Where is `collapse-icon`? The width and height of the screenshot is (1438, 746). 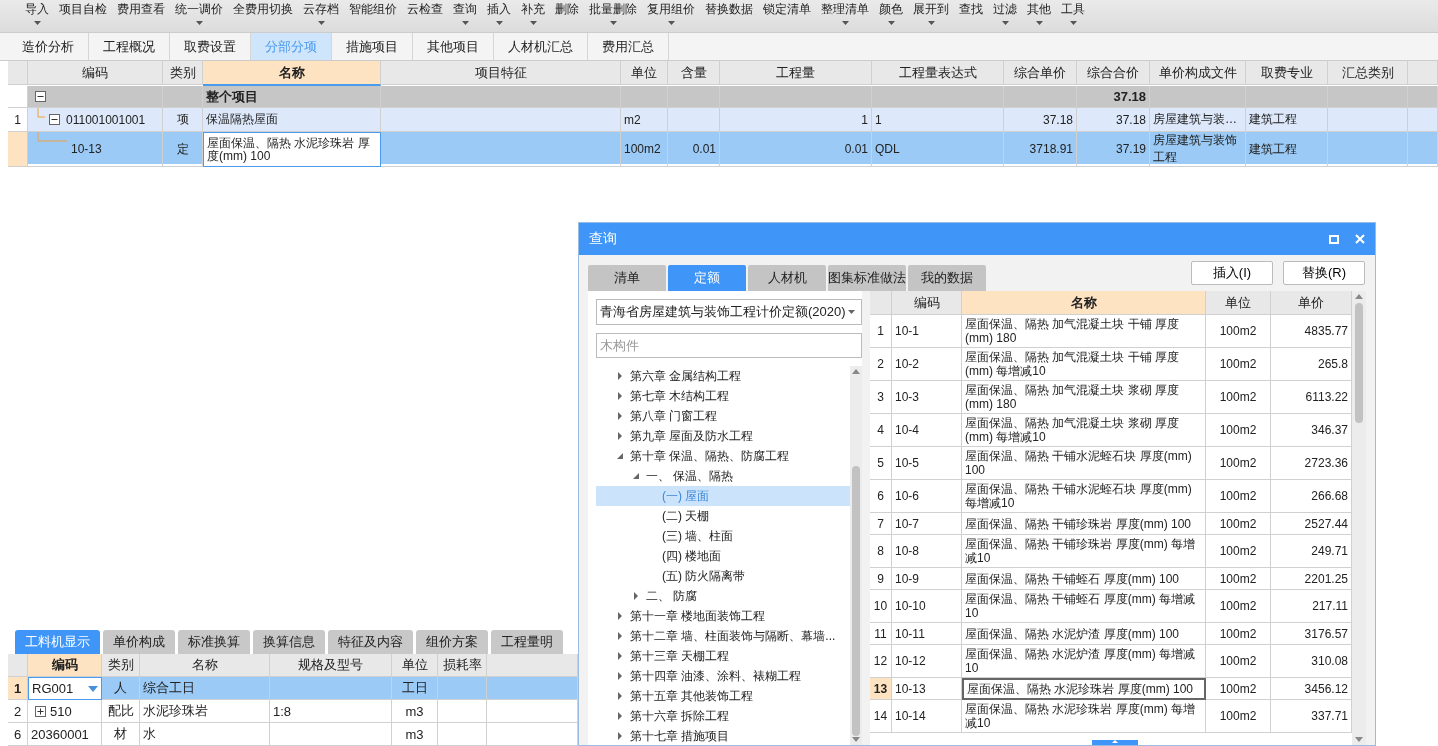
collapse-icon is located at coordinates (40, 96).